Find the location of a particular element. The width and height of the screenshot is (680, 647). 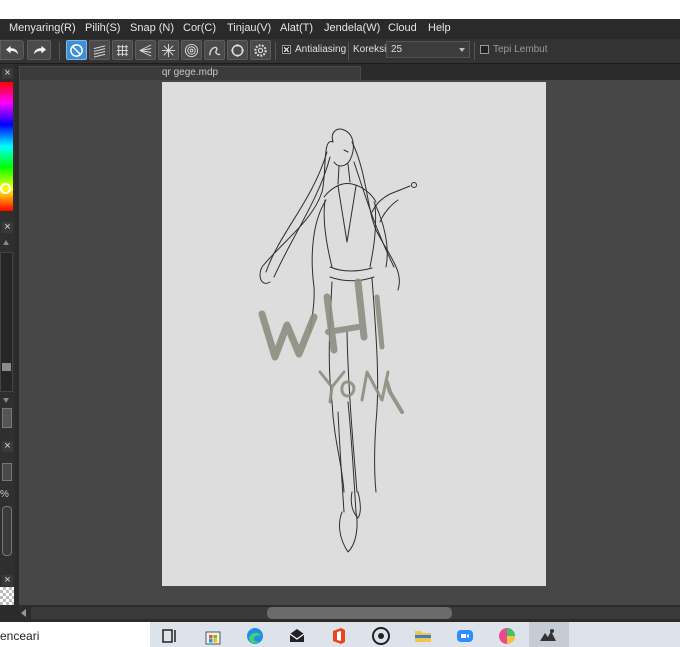

no-snap-button is located at coordinates (76, 50).